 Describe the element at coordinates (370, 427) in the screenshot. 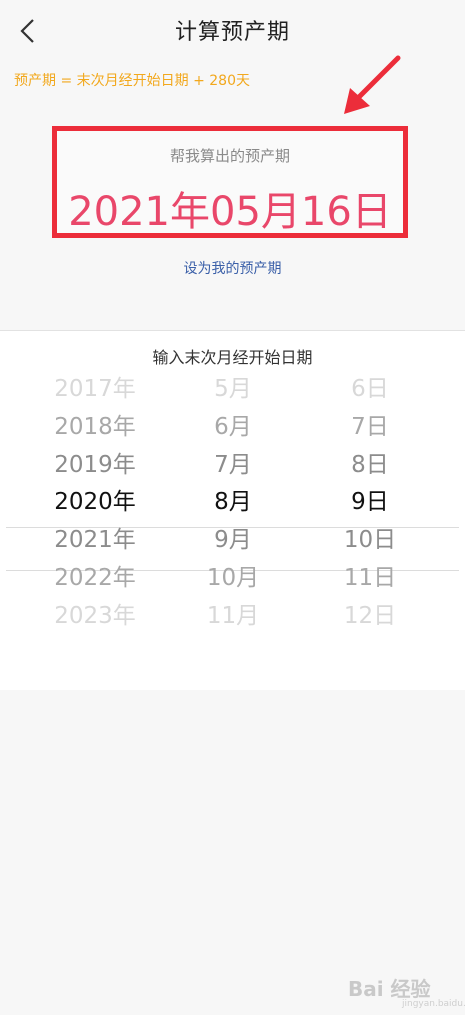

I see `day-option: 7日` at that location.